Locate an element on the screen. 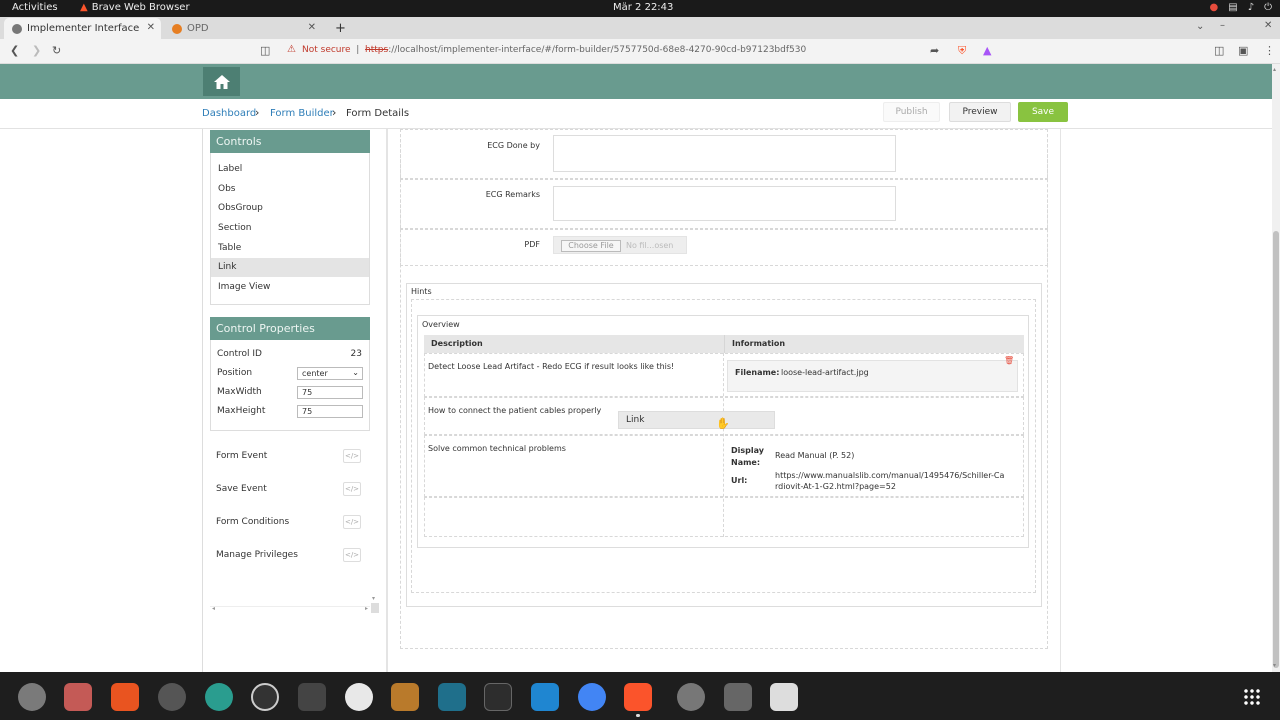  position-label: Position is located at coordinates (235, 373).